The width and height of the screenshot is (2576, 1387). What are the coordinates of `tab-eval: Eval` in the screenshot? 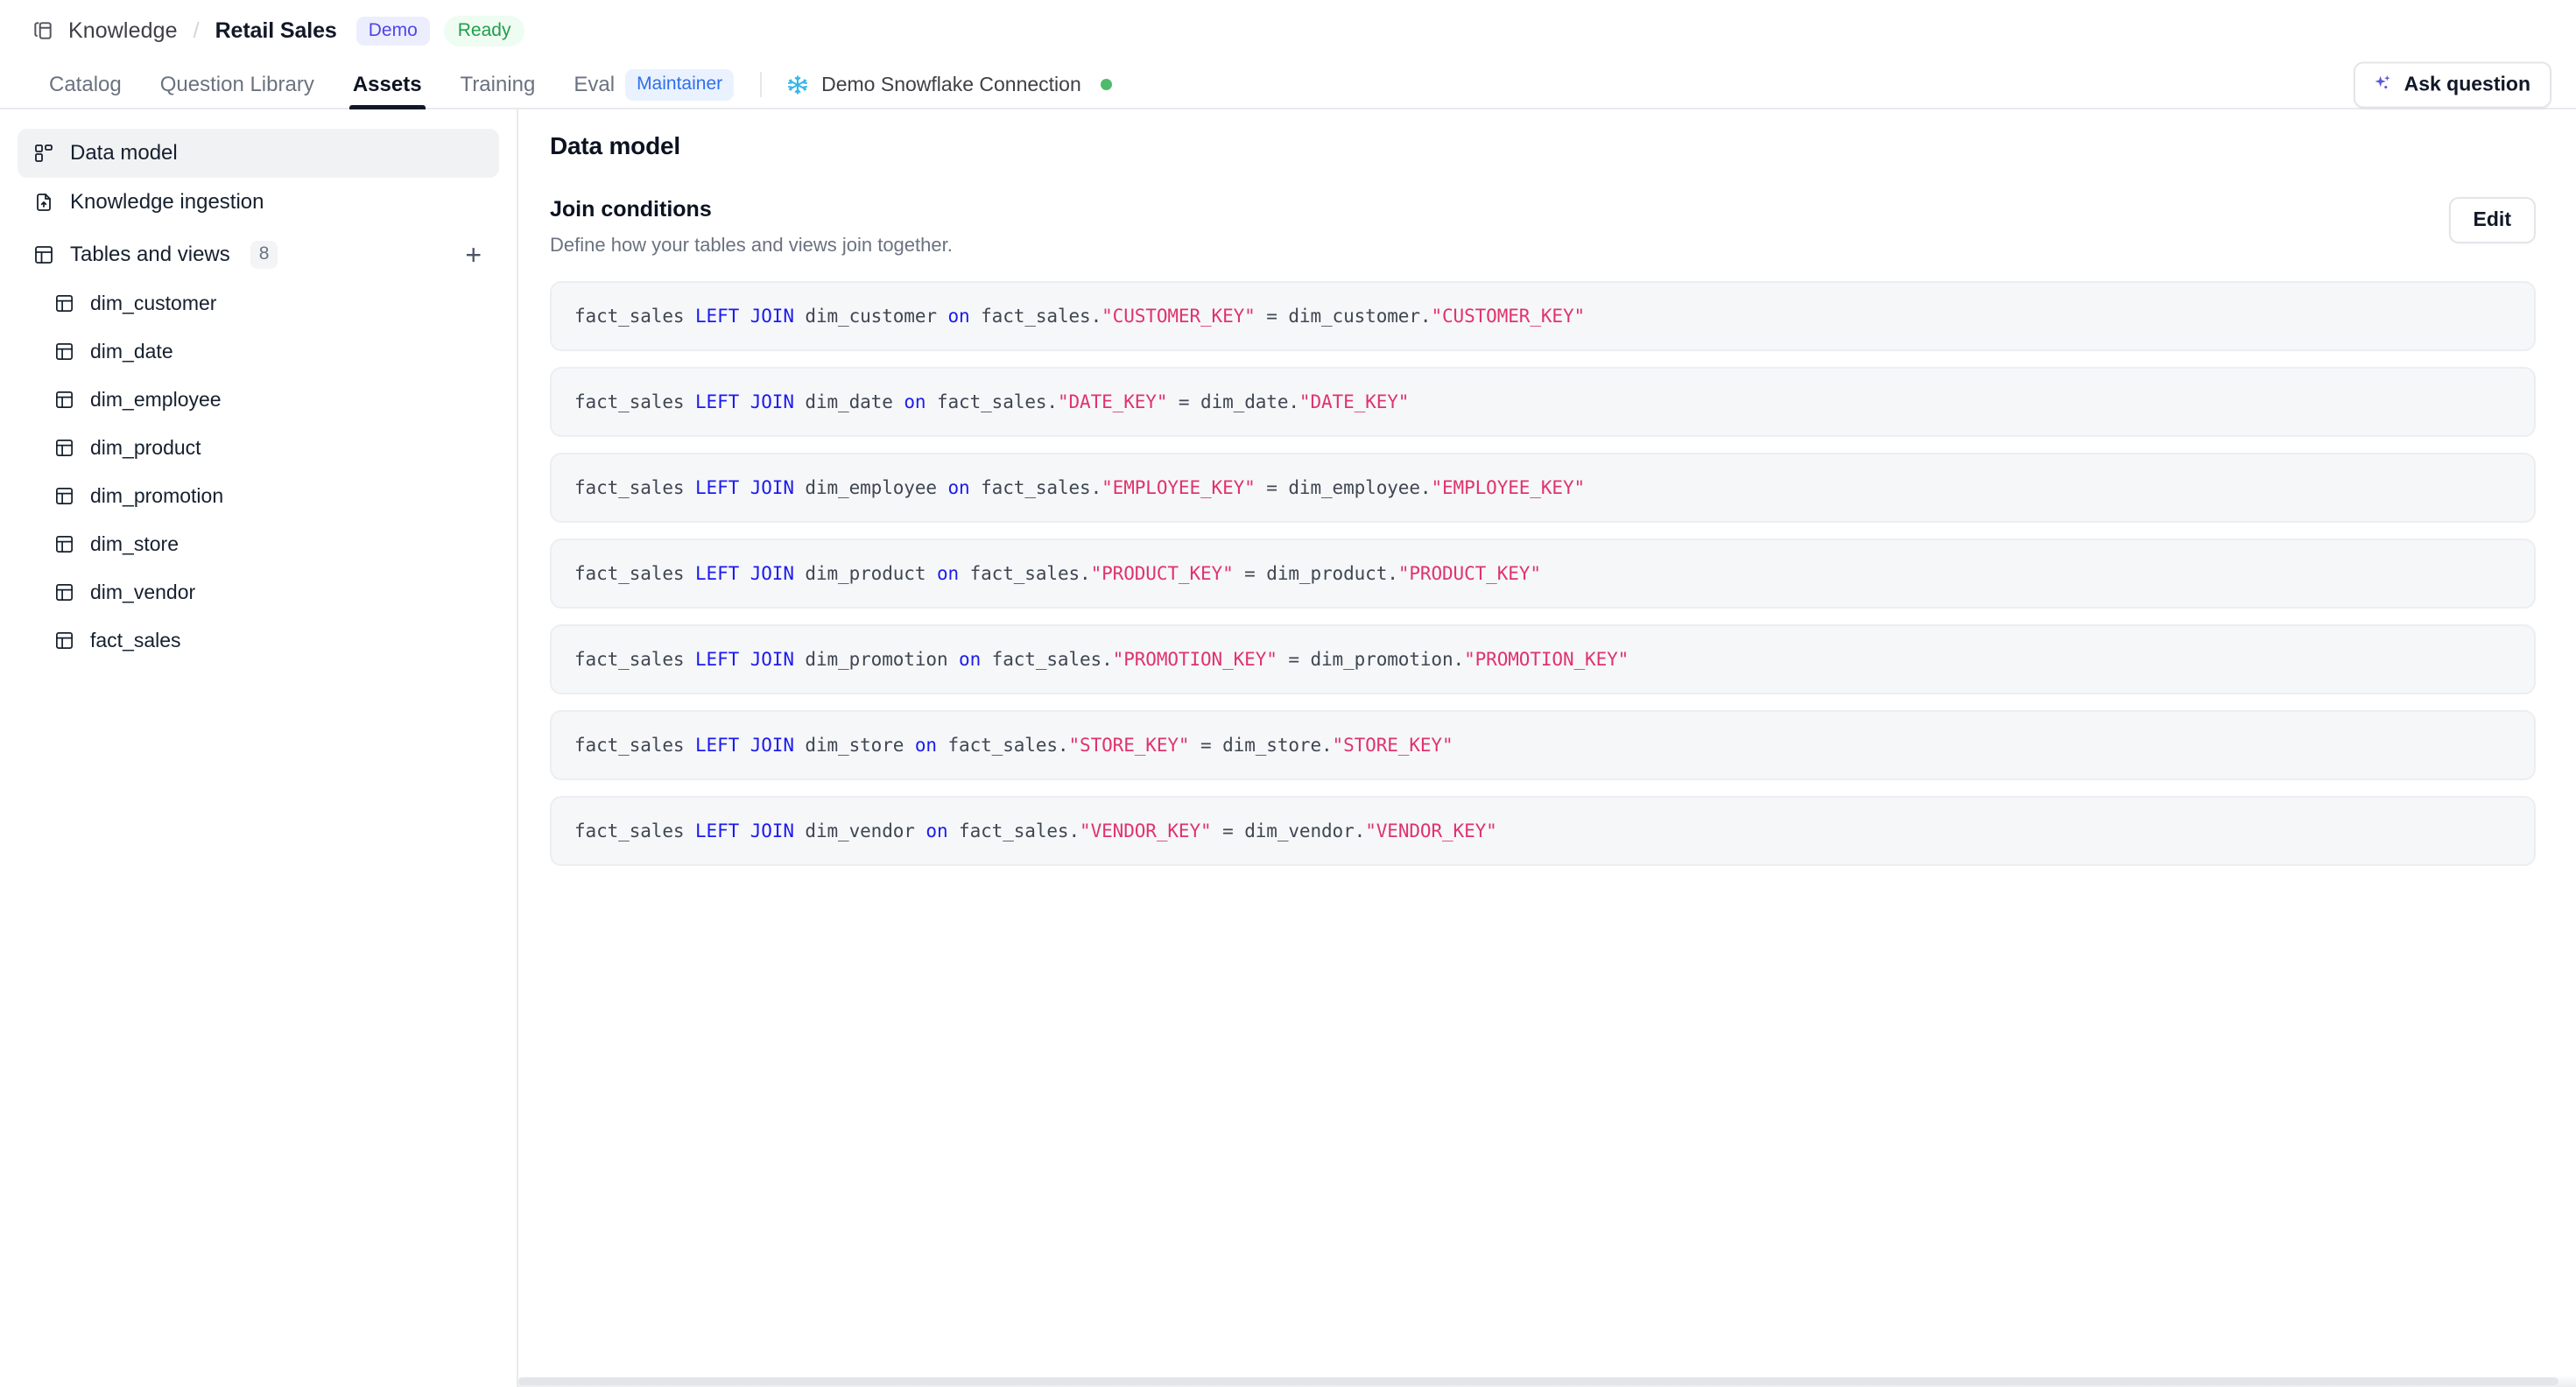 It's located at (588, 84).